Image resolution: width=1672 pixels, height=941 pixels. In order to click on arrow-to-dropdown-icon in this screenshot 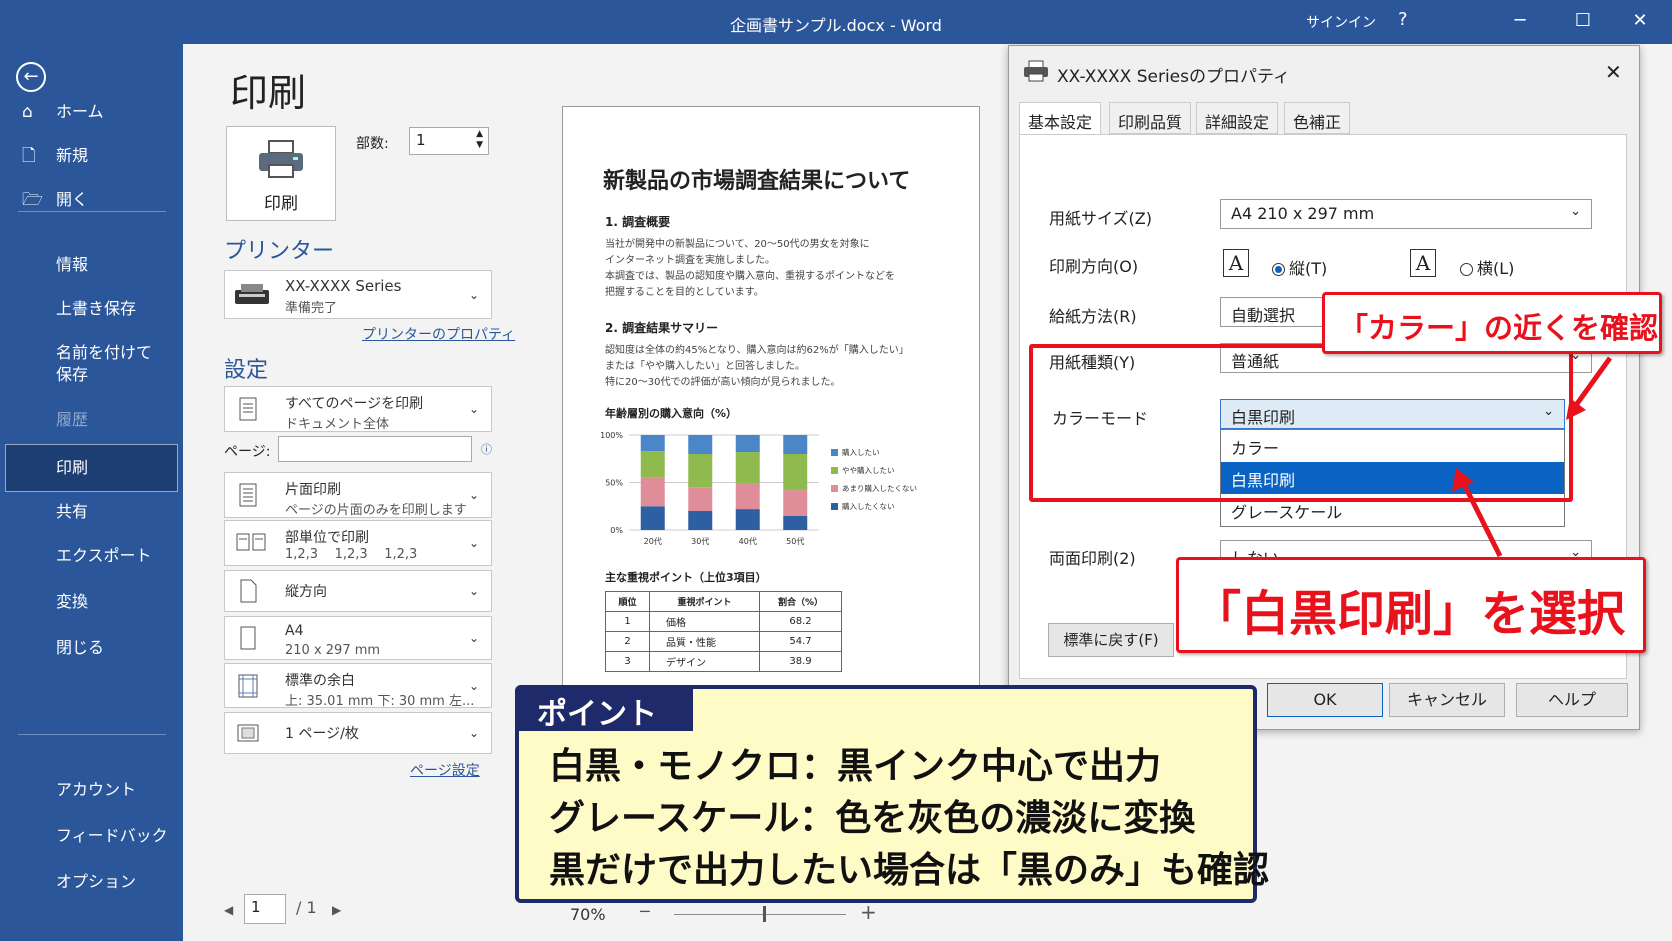, I will do `click(1589, 388)`.